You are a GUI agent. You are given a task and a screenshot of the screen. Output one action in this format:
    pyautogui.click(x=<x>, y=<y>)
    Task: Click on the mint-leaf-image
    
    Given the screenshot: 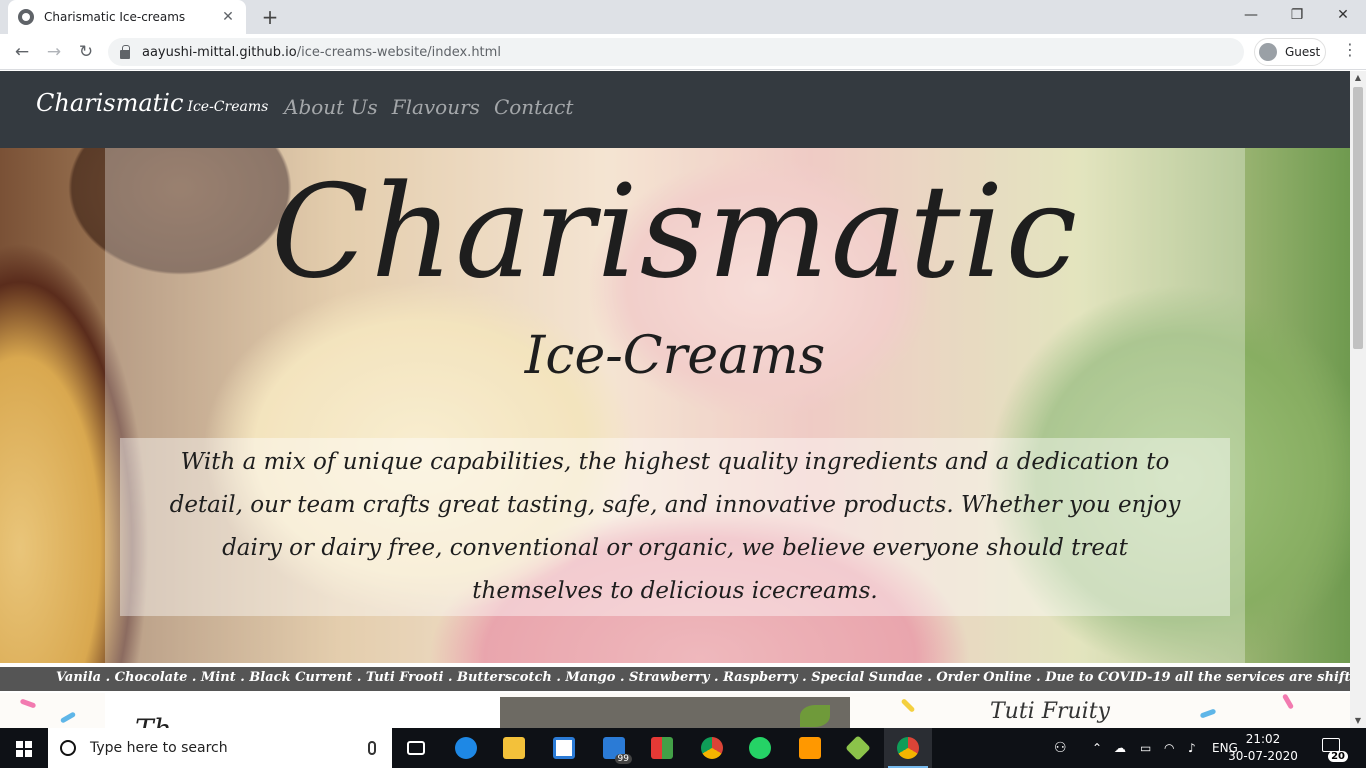 What is the action you would take?
    pyautogui.click(x=815, y=716)
    